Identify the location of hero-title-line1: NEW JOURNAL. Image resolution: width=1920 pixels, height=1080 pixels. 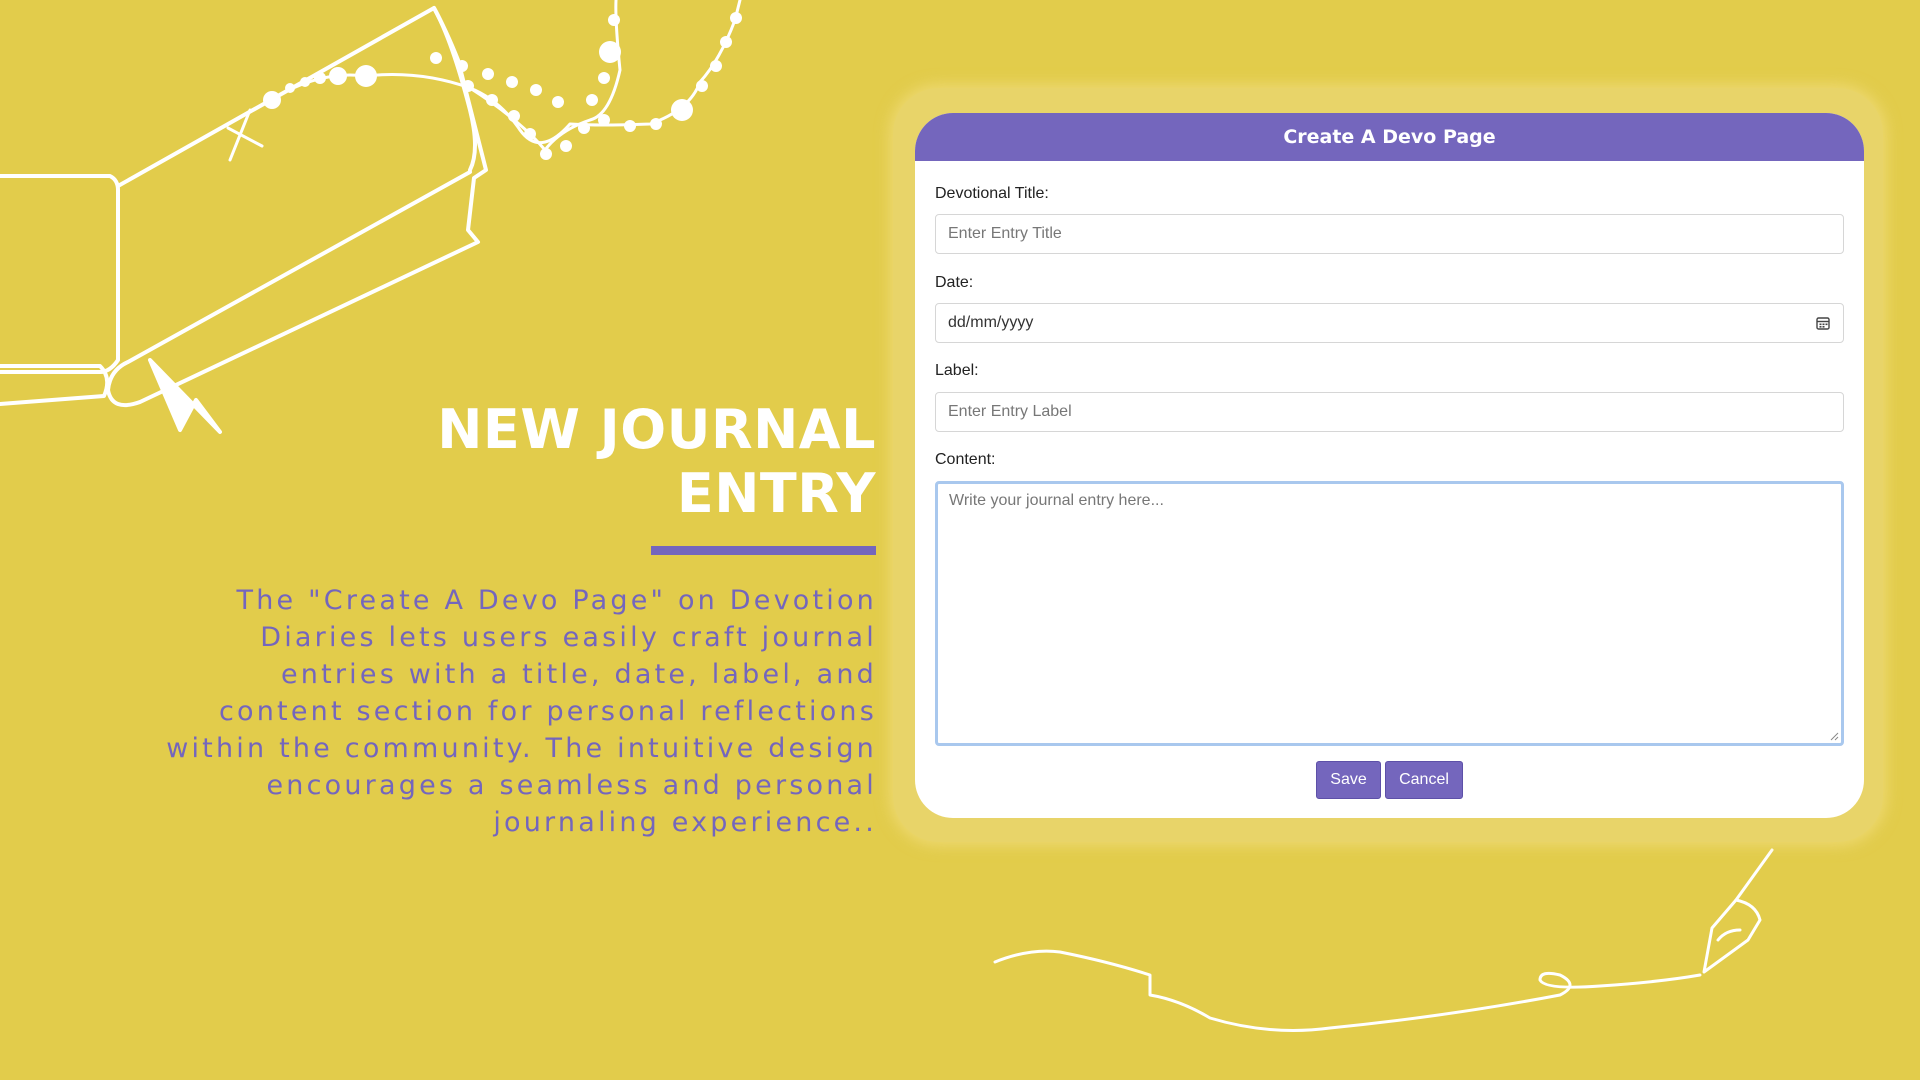
(656, 429).